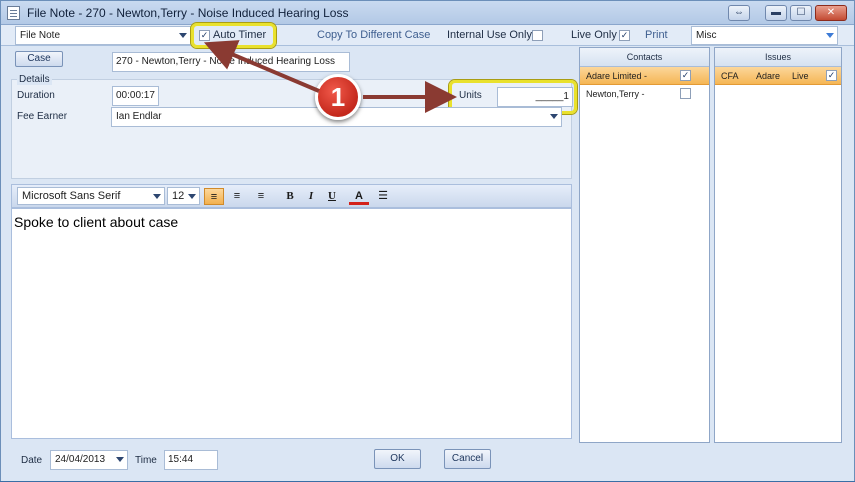 This screenshot has width=855, height=482. I want to click on ok-button: OK, so click(397, 459).